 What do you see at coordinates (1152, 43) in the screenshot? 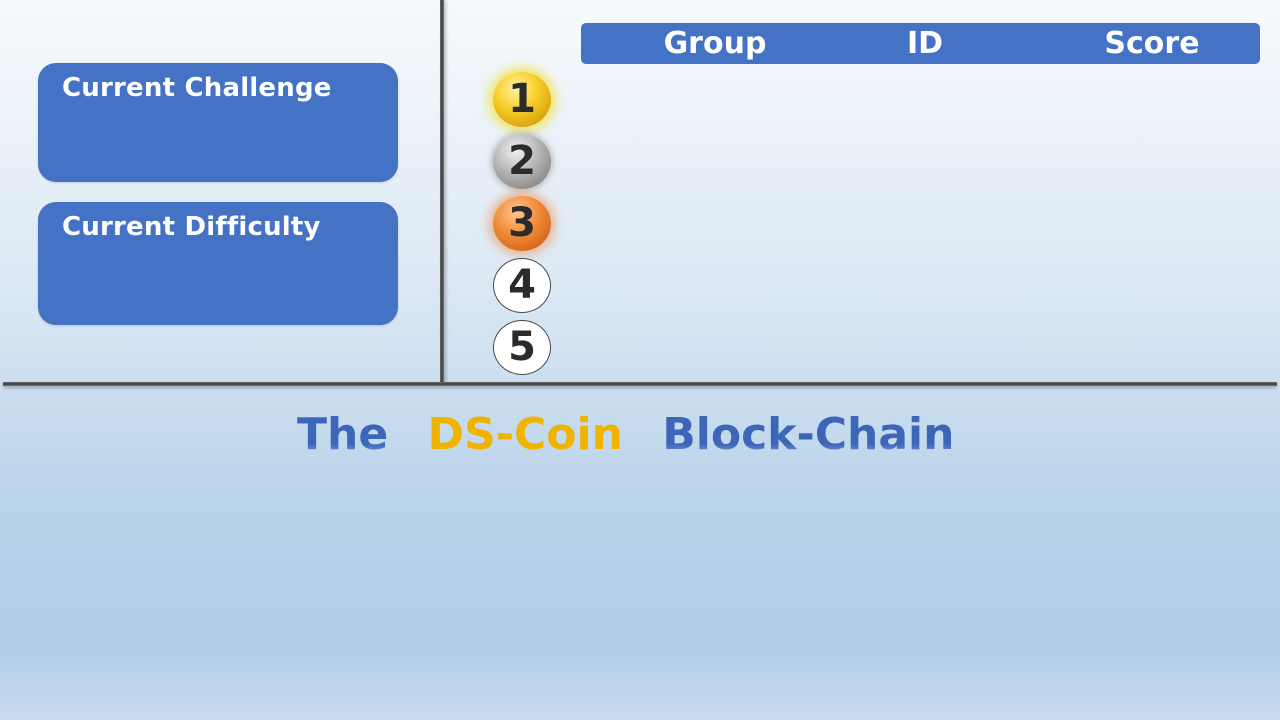
I see `score-column-header: Score` at bounding box center [1152, 43].